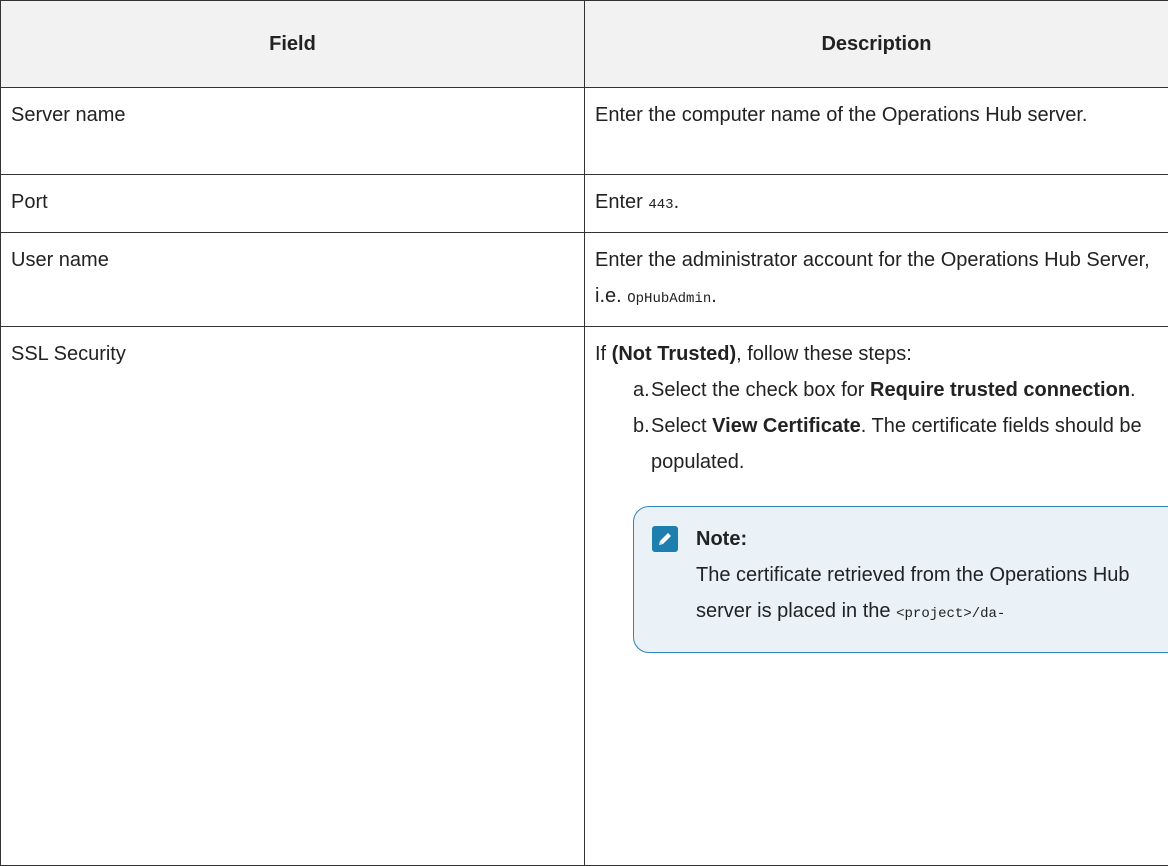  I want to click on note-header: Note:, so click(910, 539).